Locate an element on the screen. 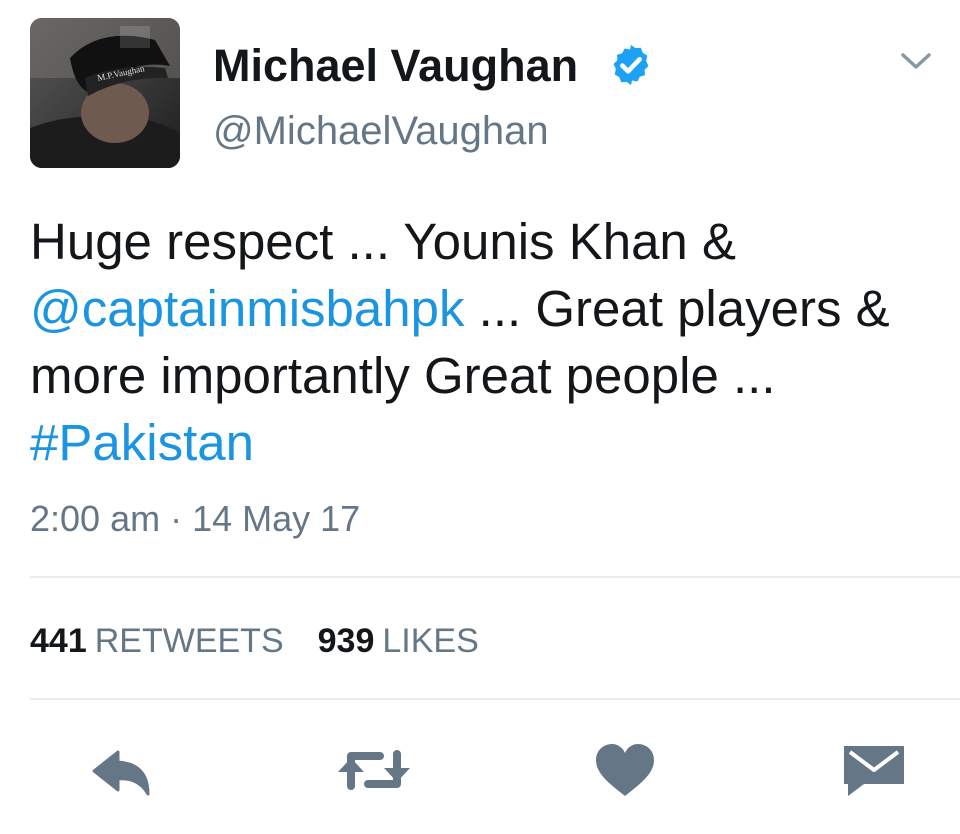 This screenshot has height=834, width=960. direct-message-button is located at coordinates (874, 770).